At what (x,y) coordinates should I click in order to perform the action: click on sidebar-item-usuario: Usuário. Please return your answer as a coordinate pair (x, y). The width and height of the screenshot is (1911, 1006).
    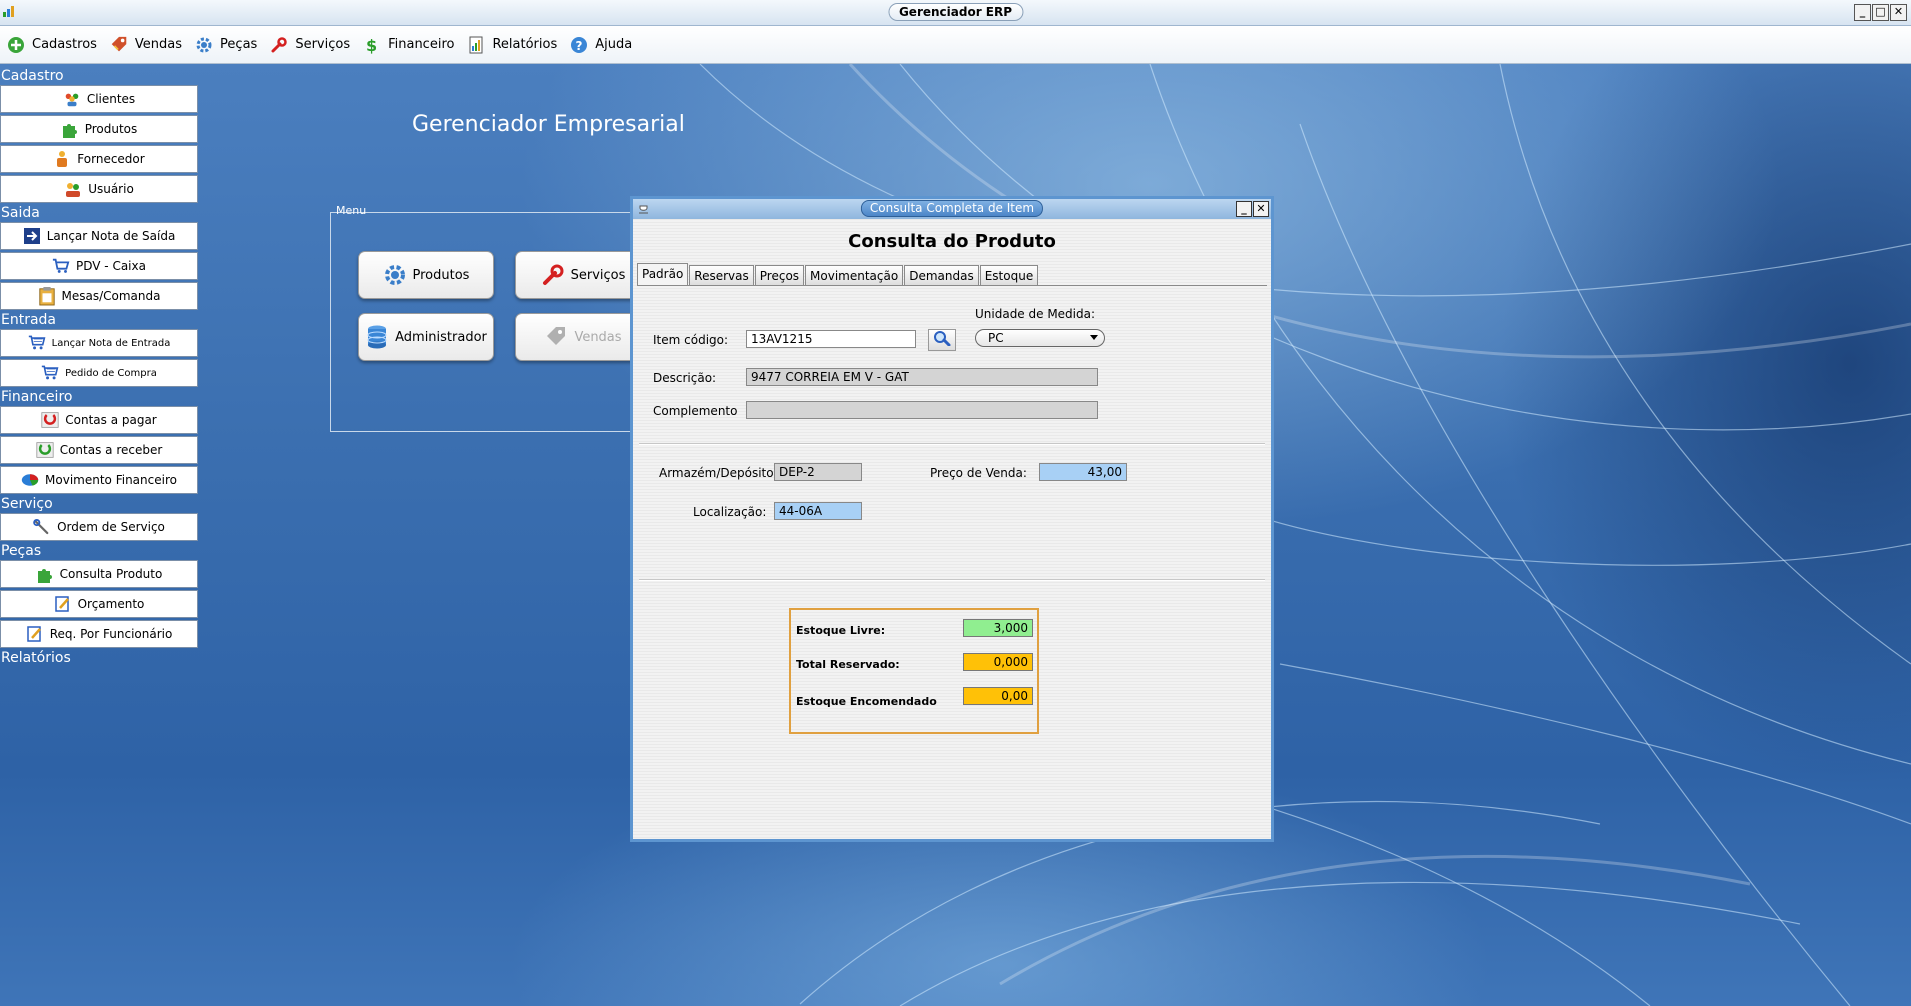
    Looking at the image, I should click on (99, 189).